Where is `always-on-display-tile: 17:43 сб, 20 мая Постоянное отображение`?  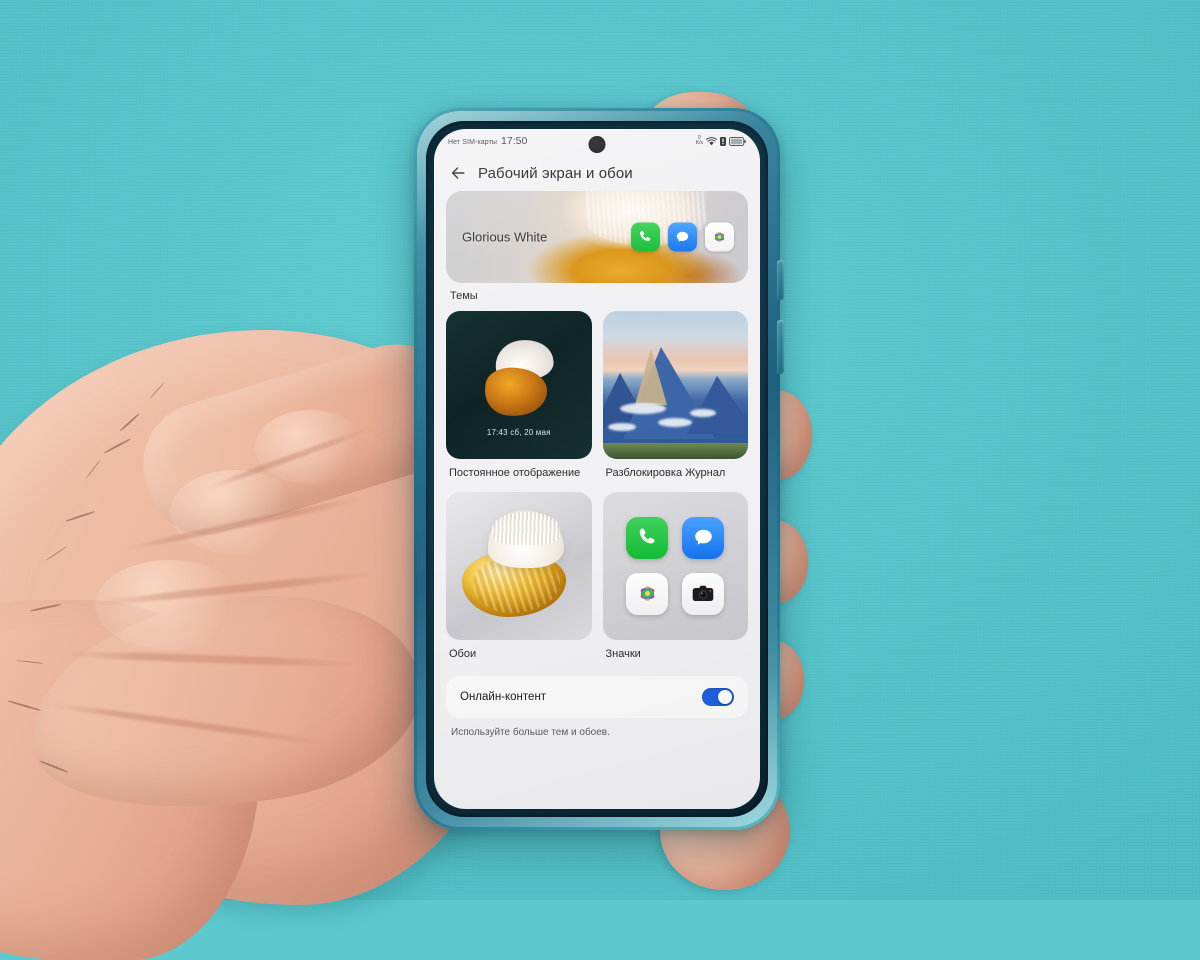 always-on-display-tile: 17:43 сб, 20 мая Постоянное отображение is located at coordinates (519, 401).